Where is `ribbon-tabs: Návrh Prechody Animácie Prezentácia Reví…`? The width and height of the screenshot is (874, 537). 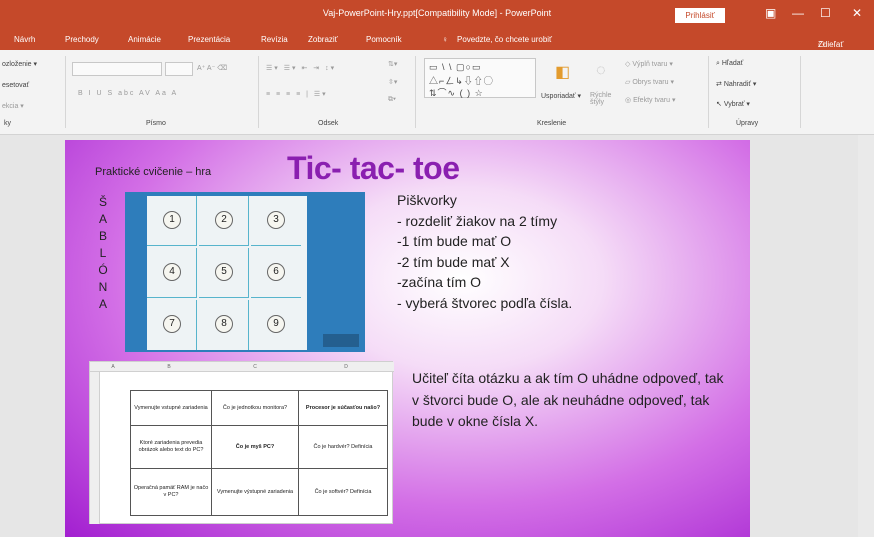 ribbon-tabs: Návrh Prechody Animácie Prezentácia Reví… is located at coordinates (437, 40).